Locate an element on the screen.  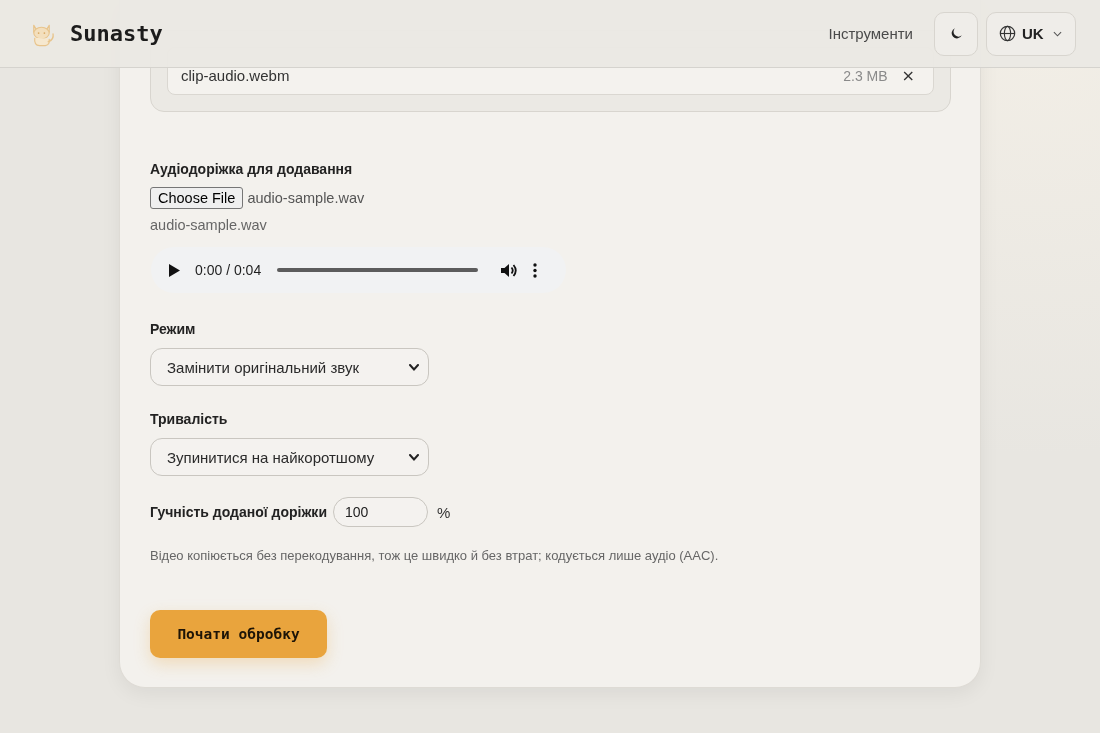
file-name: clip-audio.webm is located at coordinates (235, 76).